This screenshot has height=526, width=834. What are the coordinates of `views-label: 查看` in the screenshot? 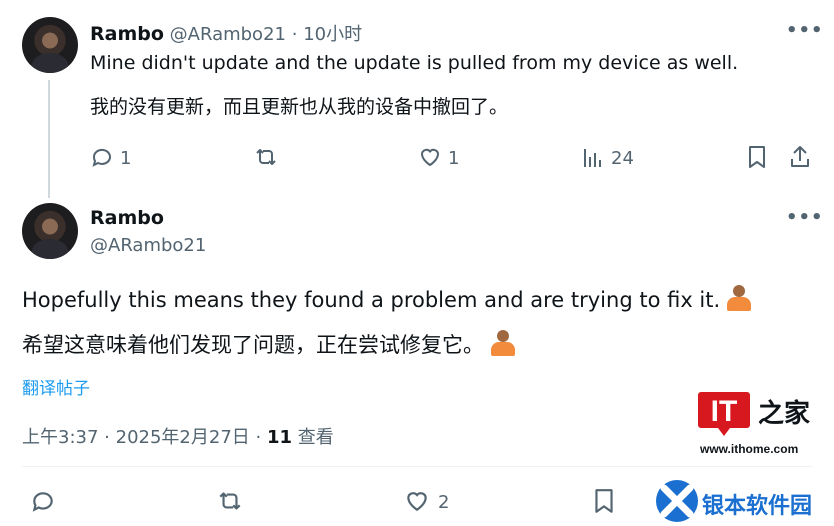 It's located at (316, 437).